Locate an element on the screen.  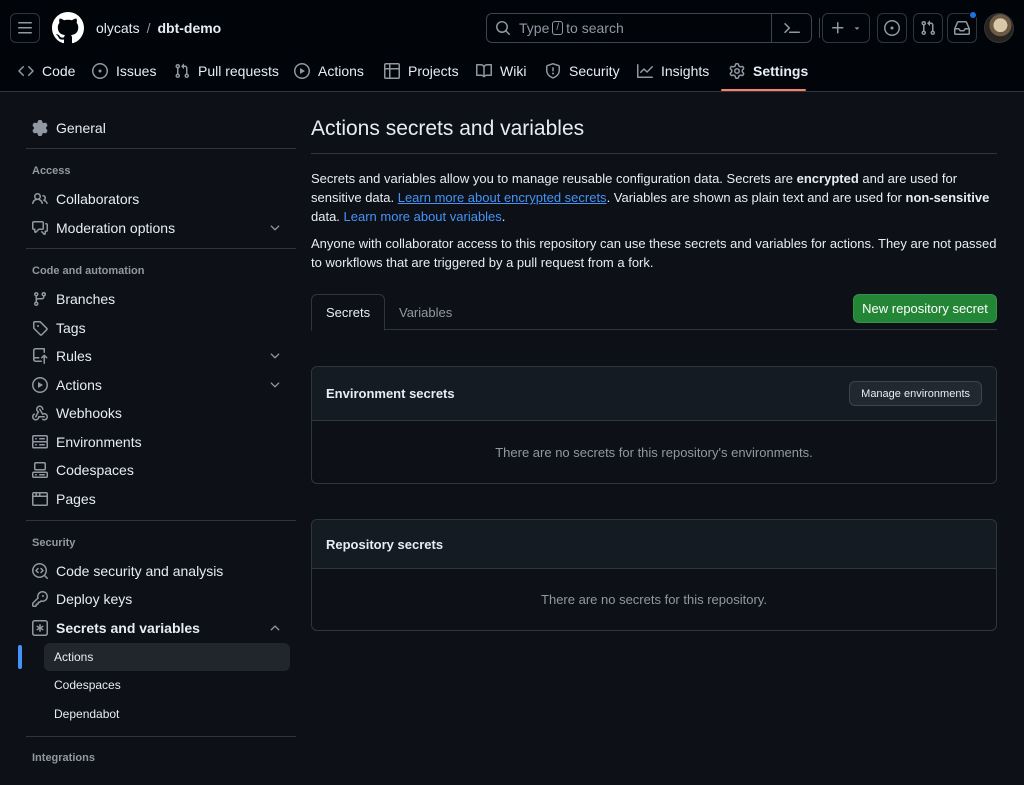
sidebar-item-label: Webhooks is located at coordinates (89, 413).